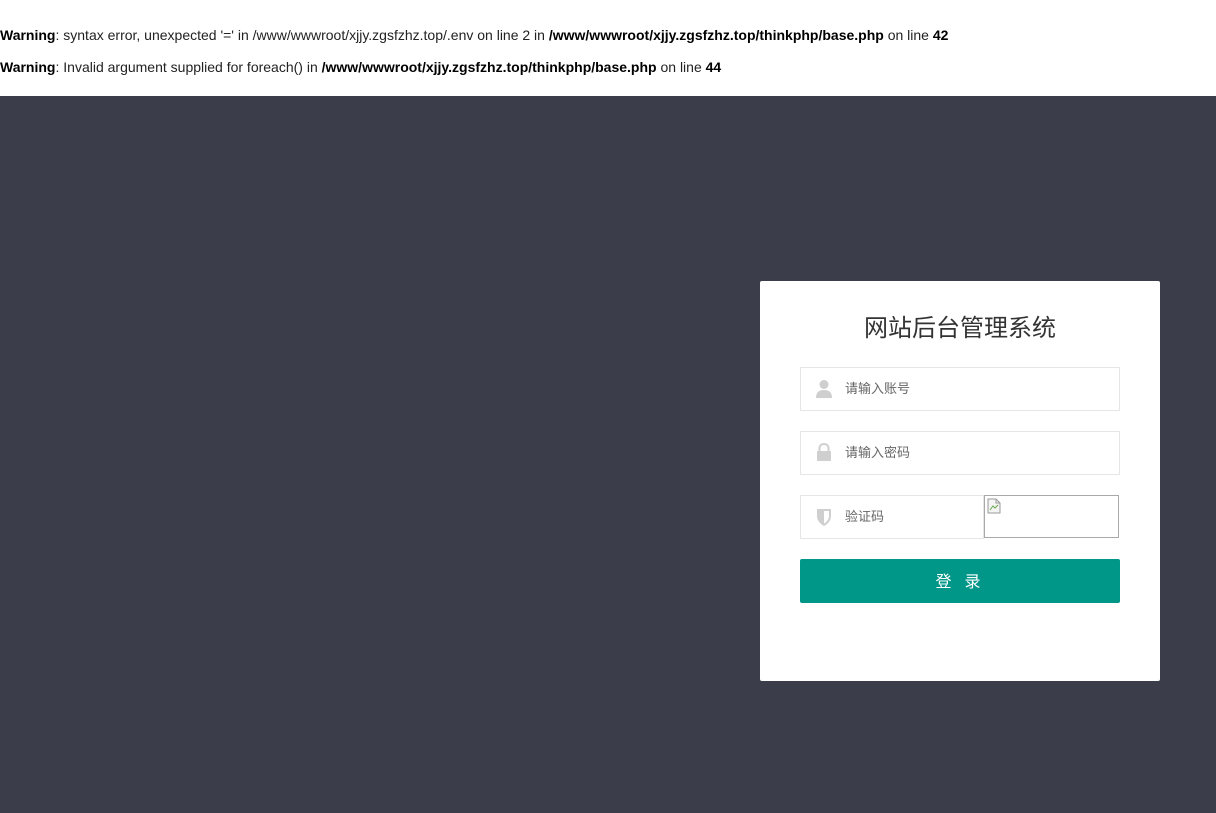 This screenshot has width=1216, height=813. I want to click on warning-line-number: 44, so click(713, 67).